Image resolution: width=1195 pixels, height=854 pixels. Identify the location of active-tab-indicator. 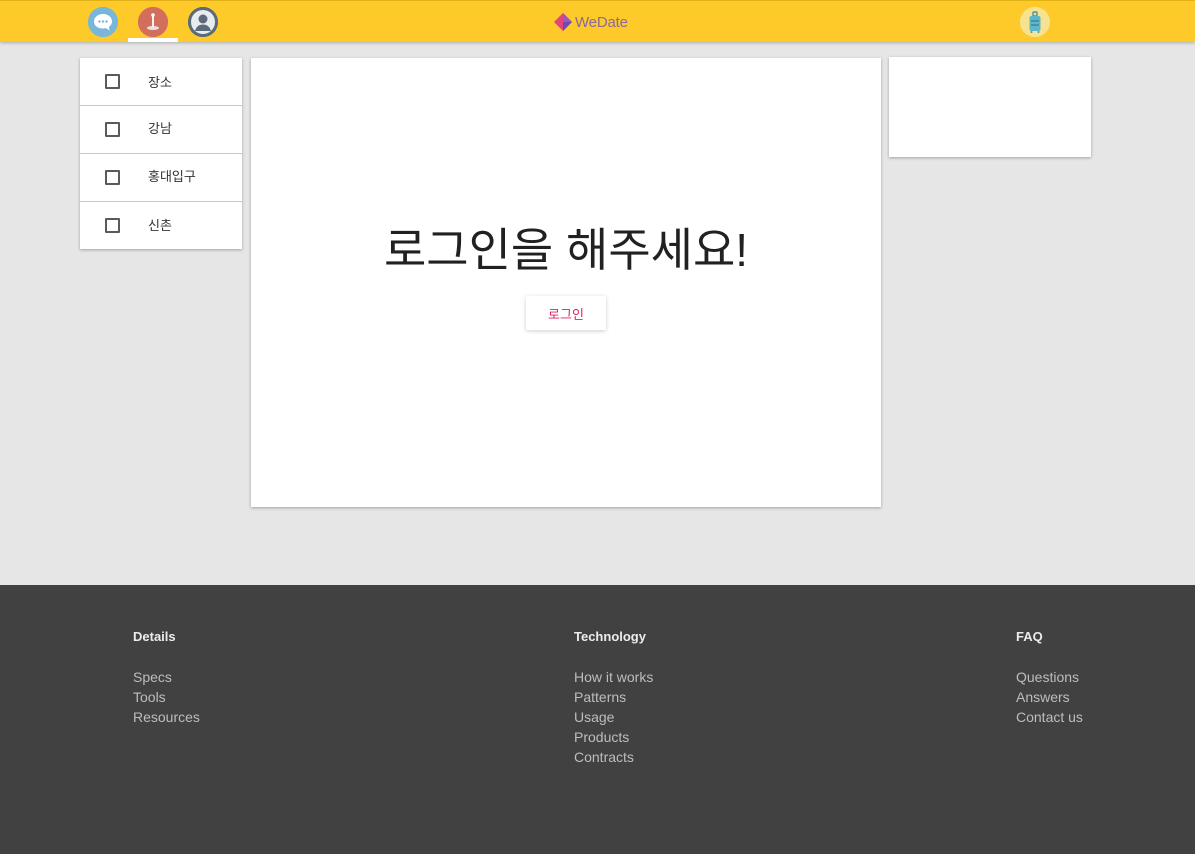
(153, 40).